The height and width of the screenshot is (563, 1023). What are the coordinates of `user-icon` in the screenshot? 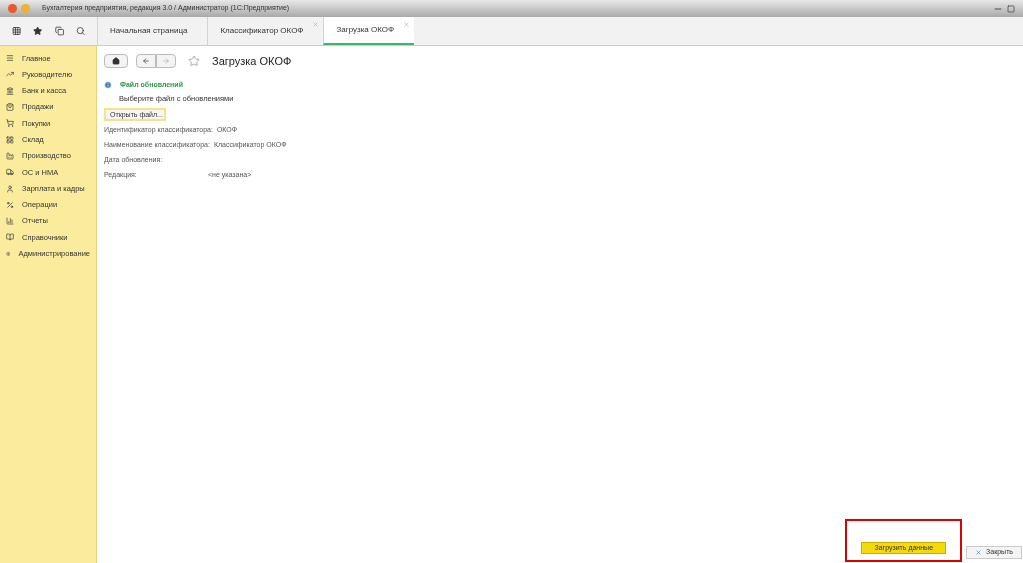 It's located at (10, 188).